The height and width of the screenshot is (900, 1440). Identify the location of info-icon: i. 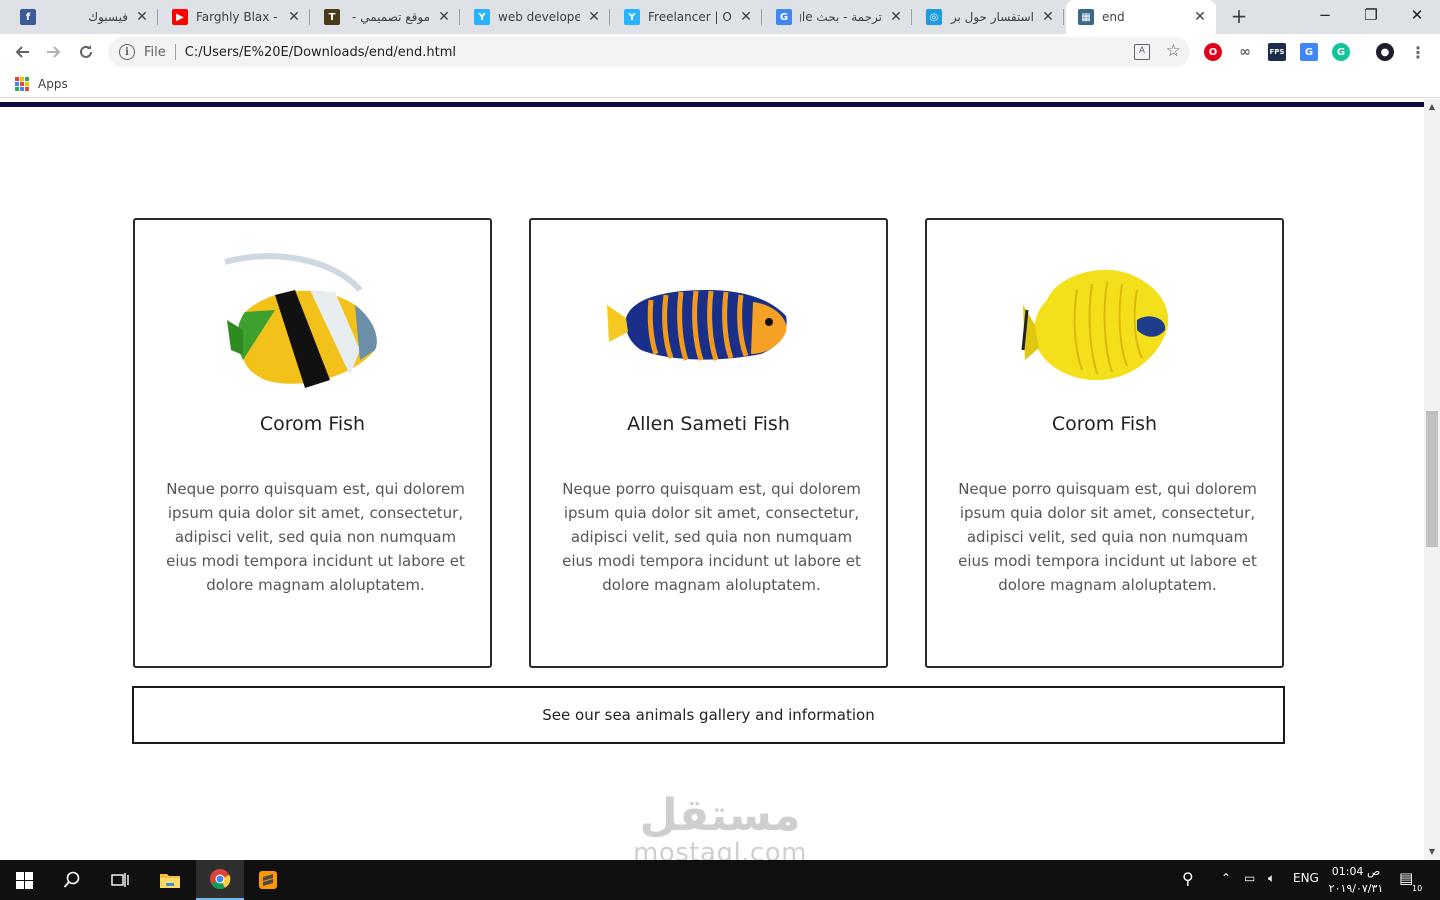
(127, 52).